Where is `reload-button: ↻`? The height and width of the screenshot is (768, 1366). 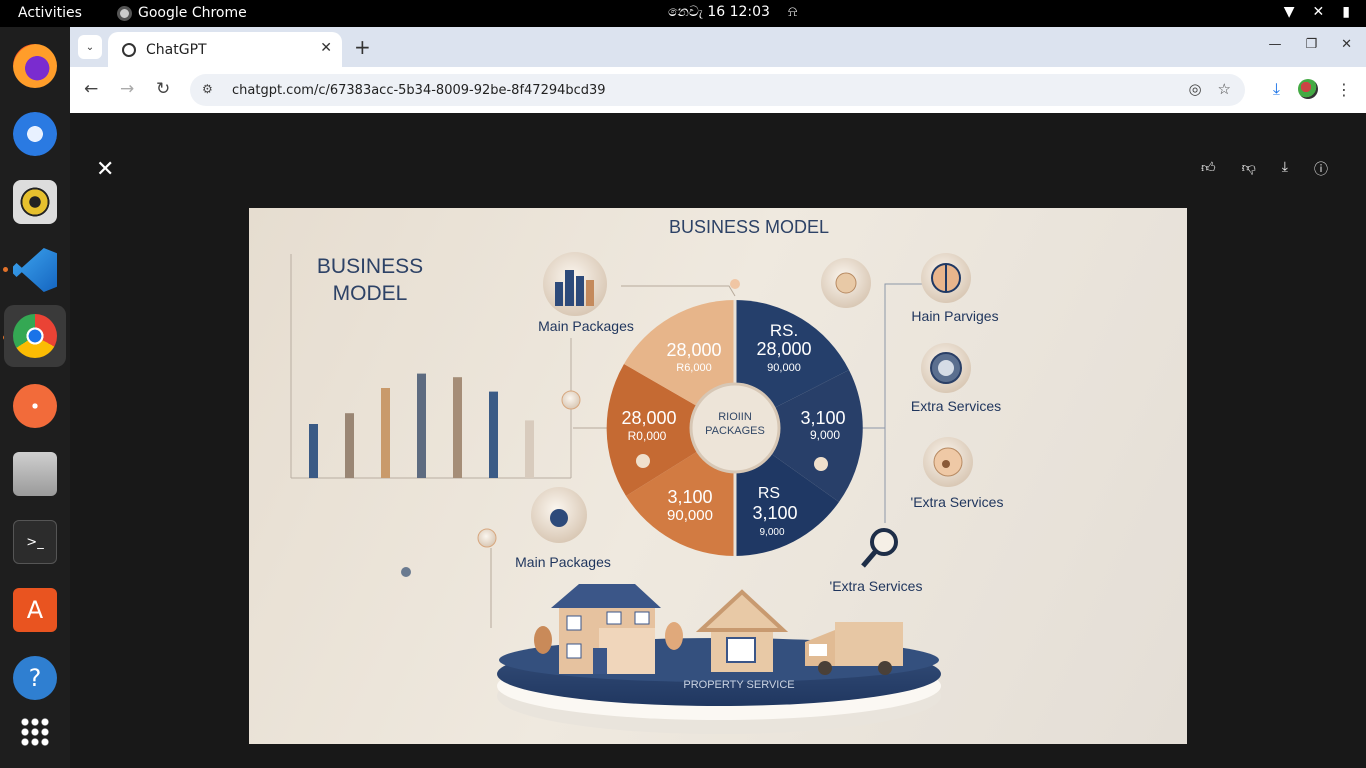 reload-button: ↻ is located at coordinates (163, 89).